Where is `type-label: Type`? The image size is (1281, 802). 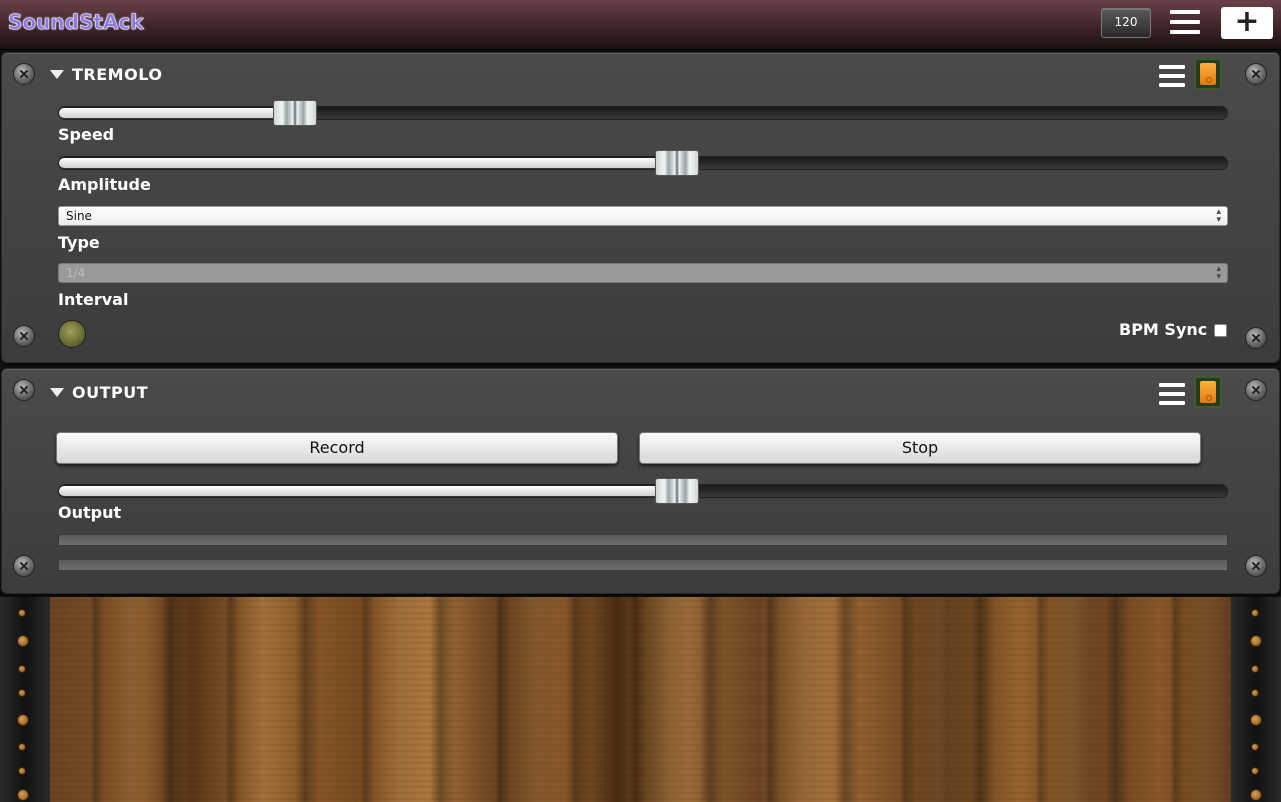 type-label: Type is located at coordinates (79, 242).